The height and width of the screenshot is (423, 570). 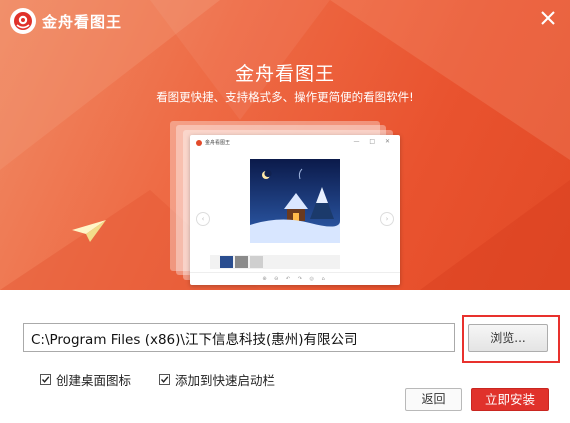 What do you see at coordinates (510, 399) in the screenshot?
I see `install-now-button: 立即安装` at bounding box center [510, 399].